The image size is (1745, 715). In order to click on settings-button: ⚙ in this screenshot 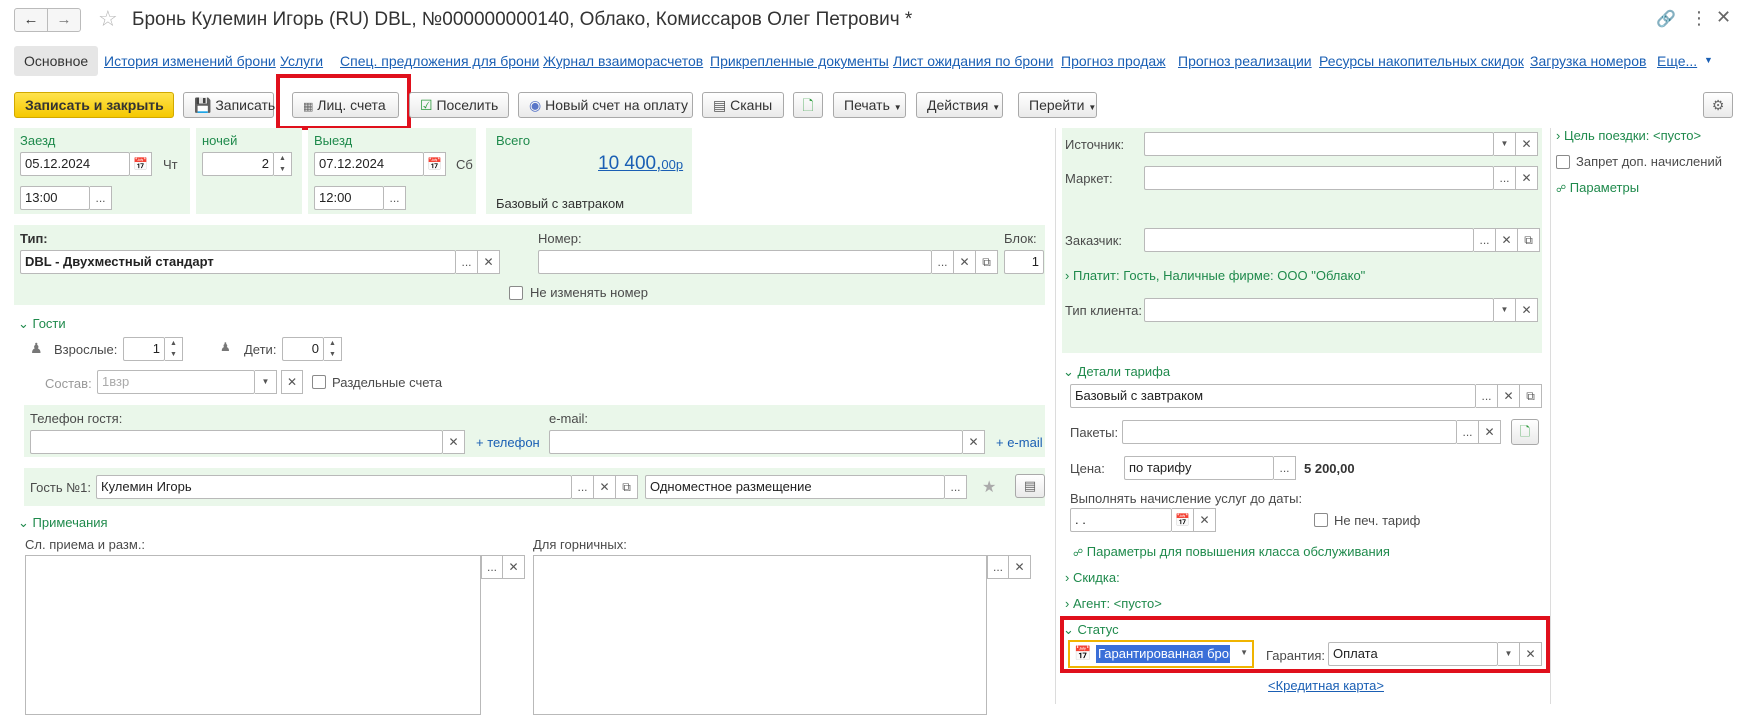, I will do `click(1718, 105)`.